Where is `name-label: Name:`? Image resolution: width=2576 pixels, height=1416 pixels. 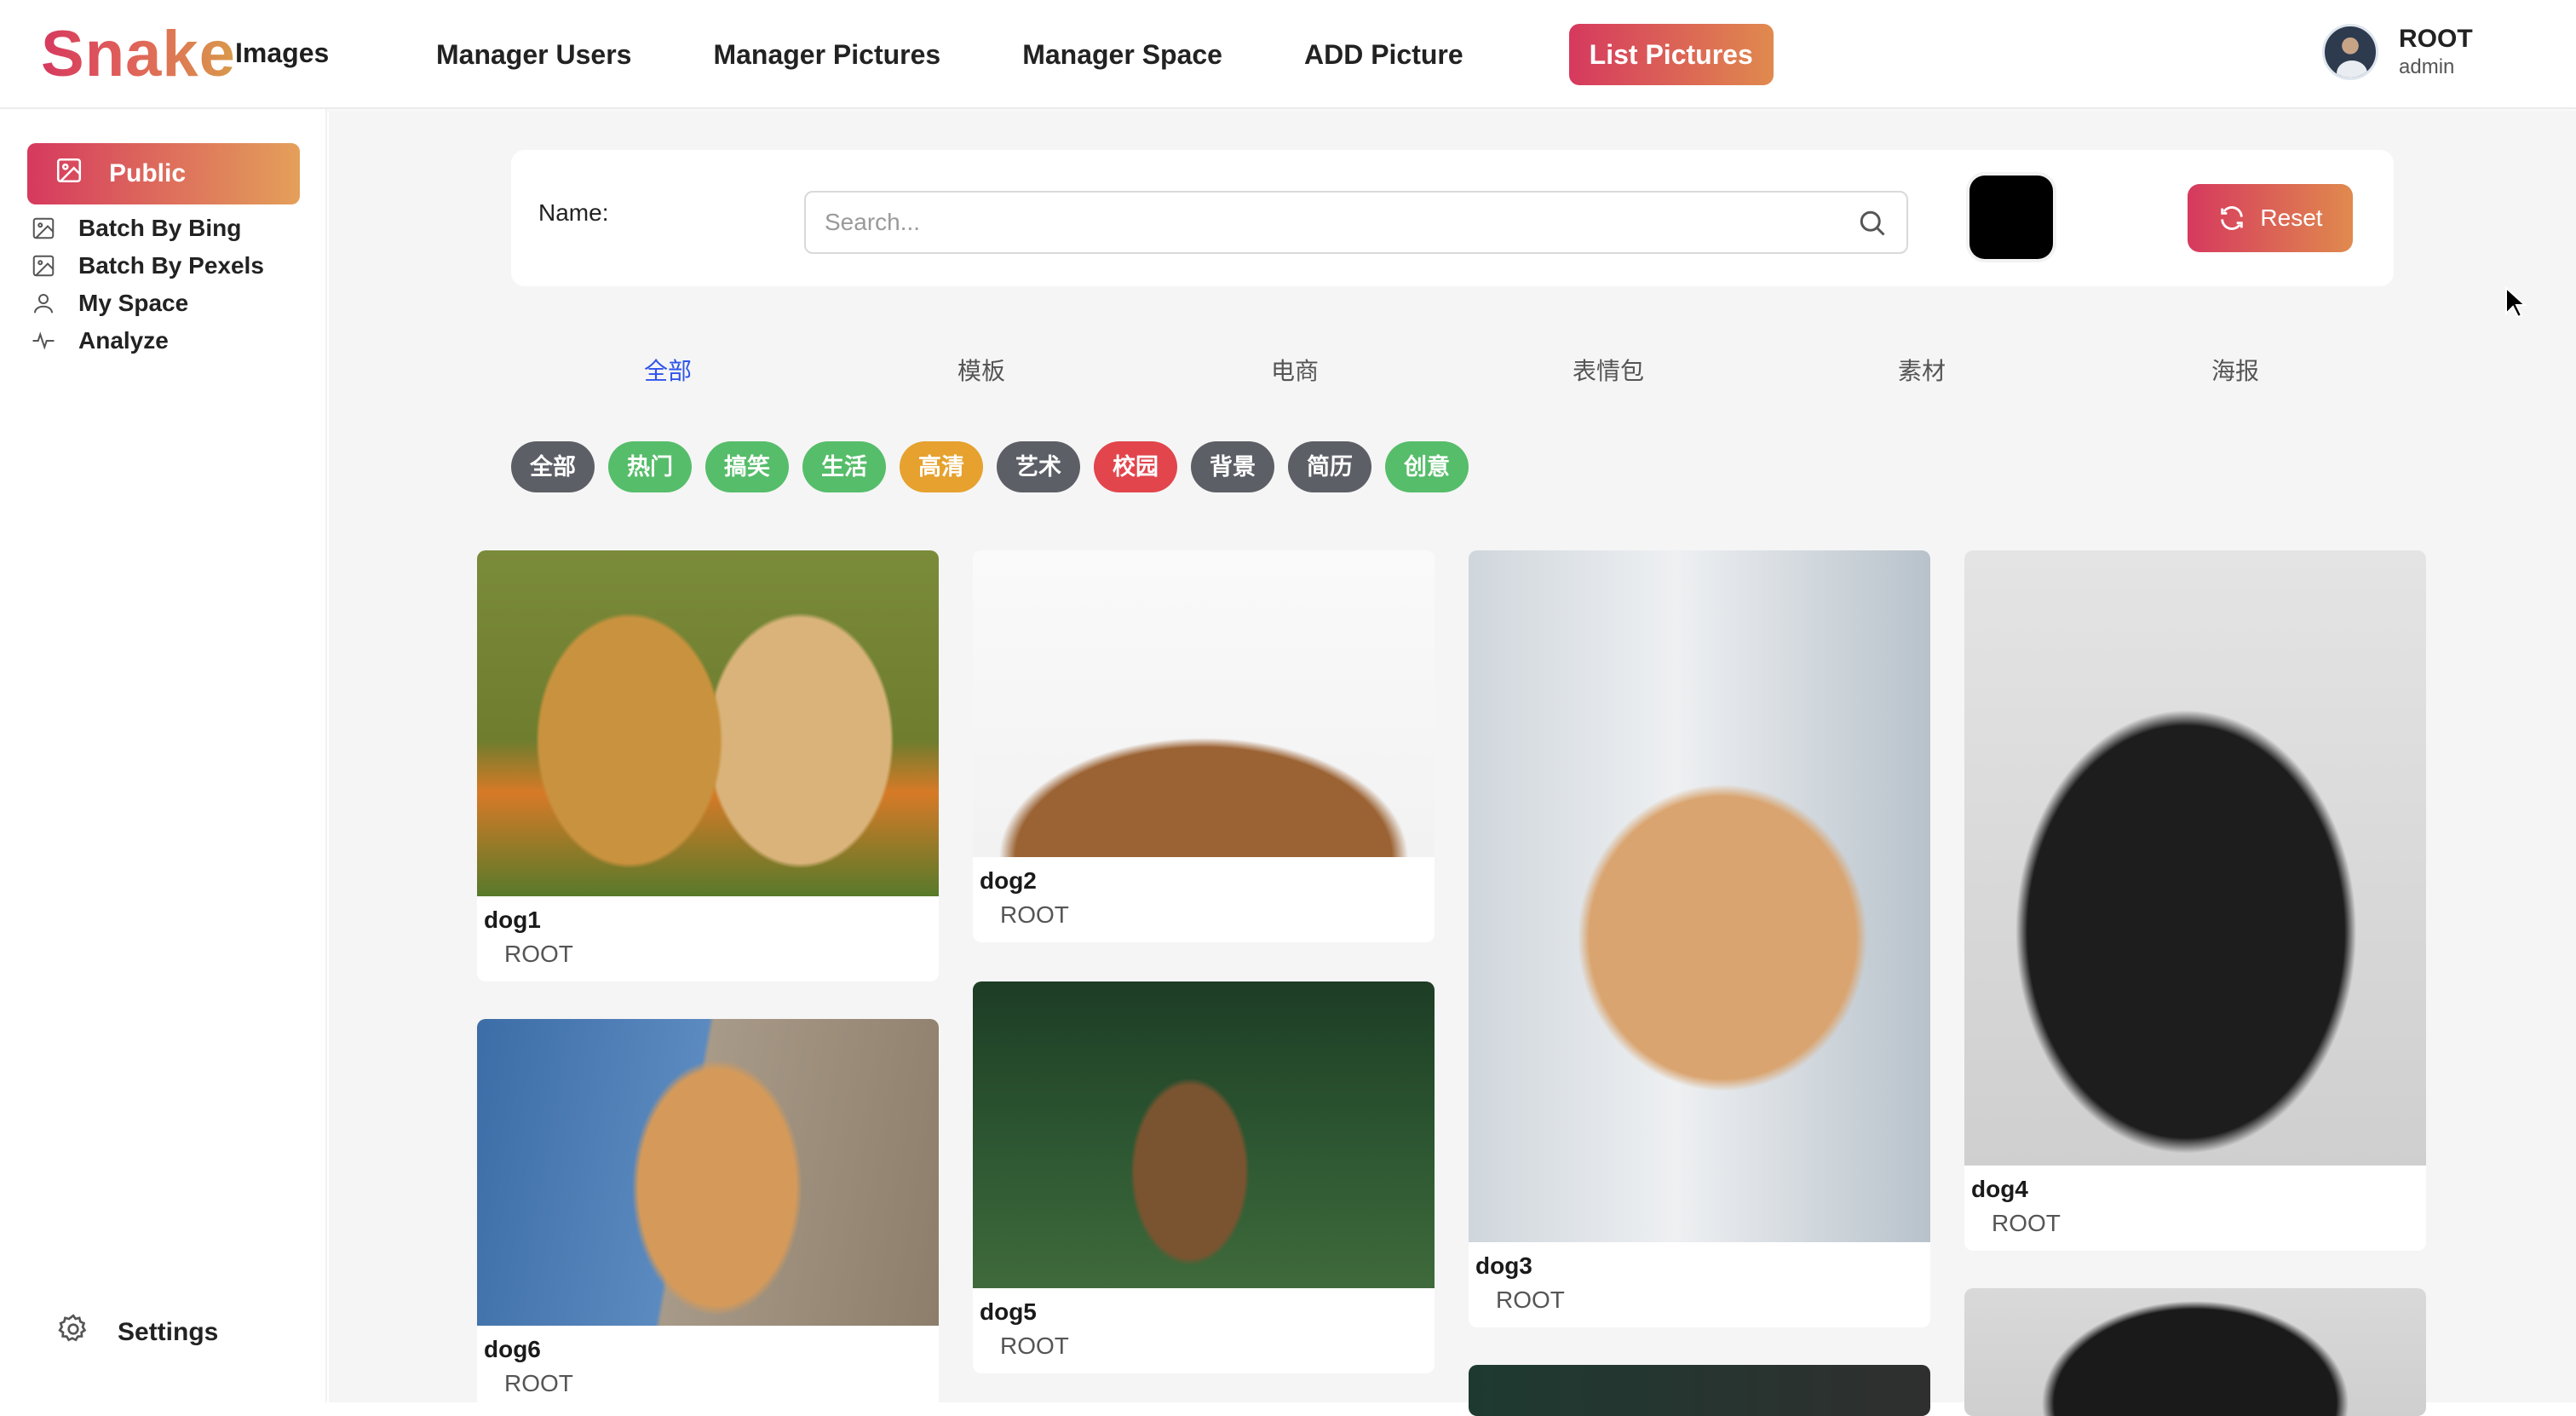 name-label: Name: is located at coordinates (573, 212).